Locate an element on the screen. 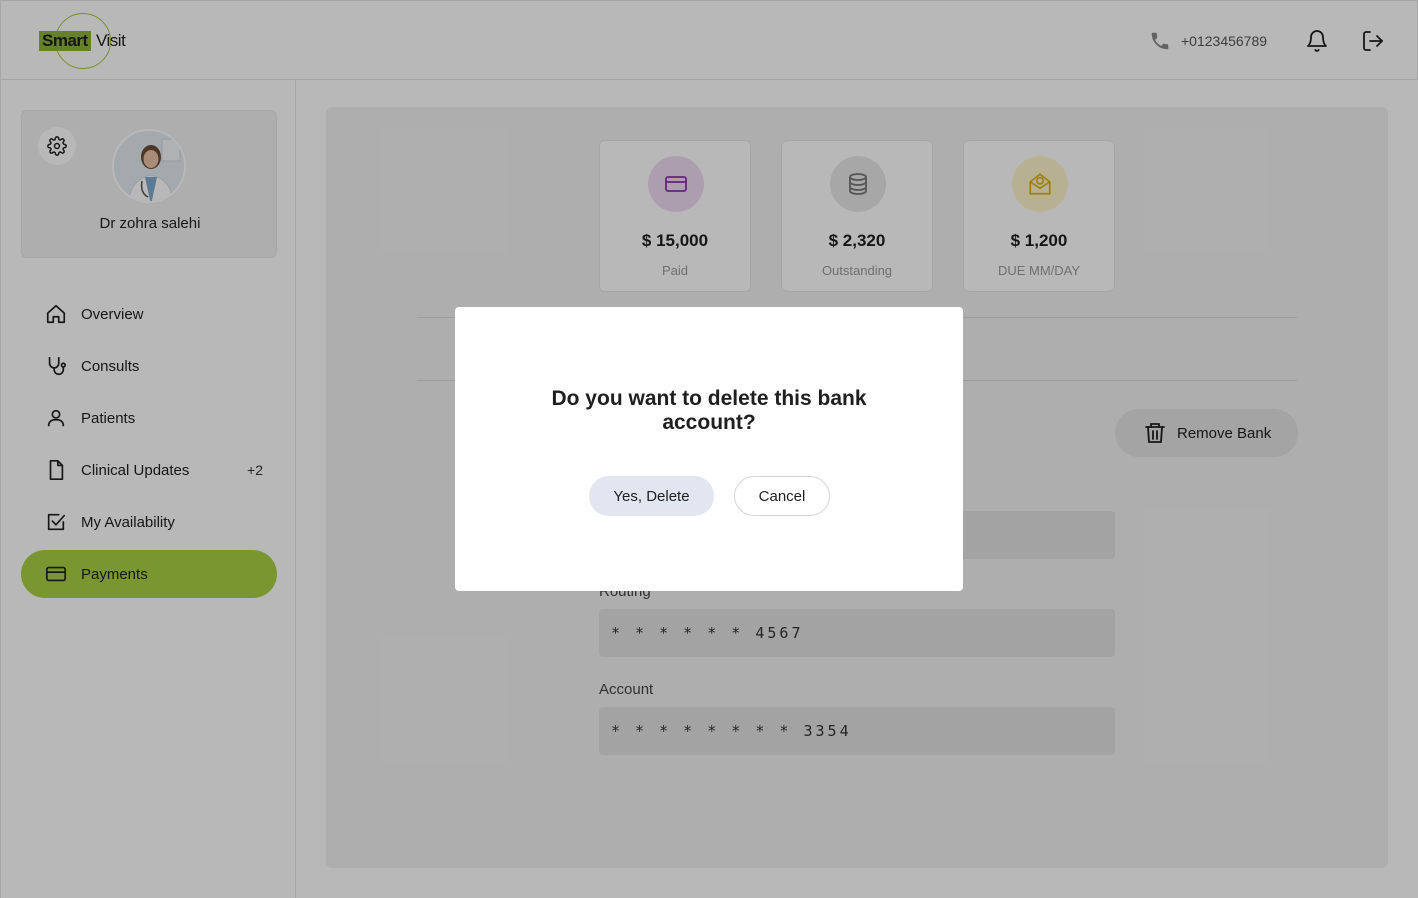 The height and width of the screenshot is (898, 1418). cancel-button: Cancel is located at coordinates (782, 496).